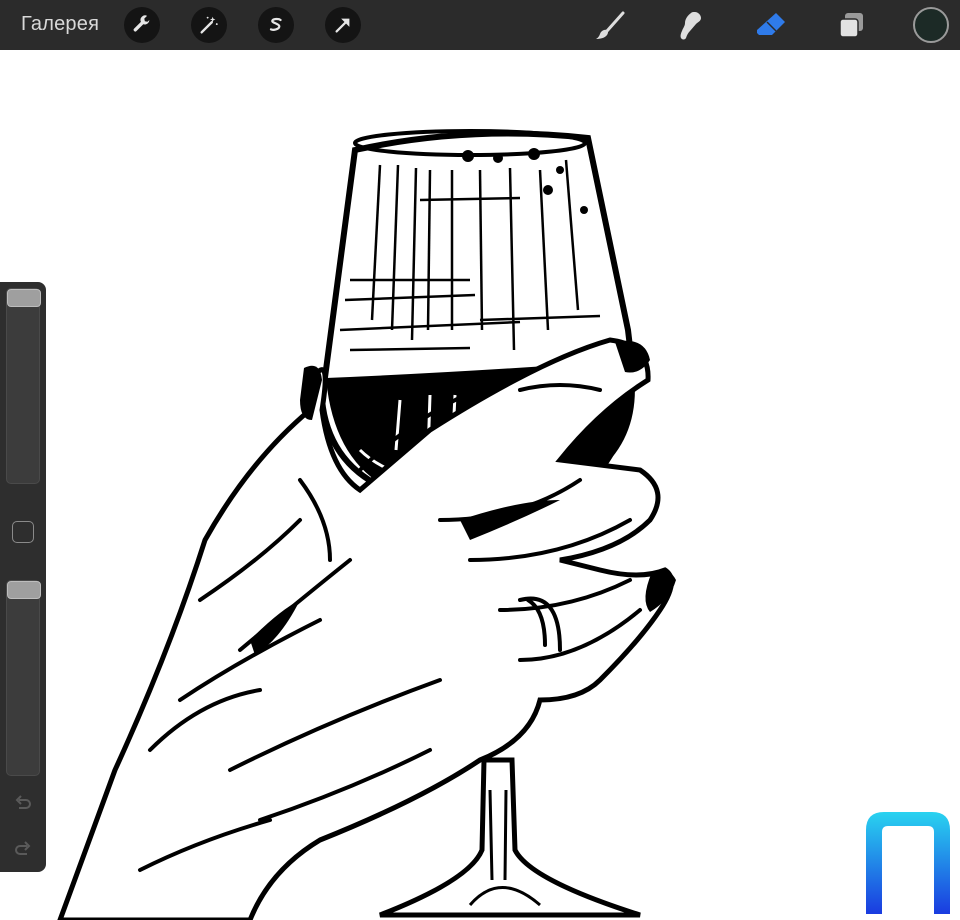 The height and width of the screenshot is (920, 960). What do you see at coordinates (480, 25) in the screenshot?
I see `top-toolbar: Галерея` at bounding box center [480, 25].